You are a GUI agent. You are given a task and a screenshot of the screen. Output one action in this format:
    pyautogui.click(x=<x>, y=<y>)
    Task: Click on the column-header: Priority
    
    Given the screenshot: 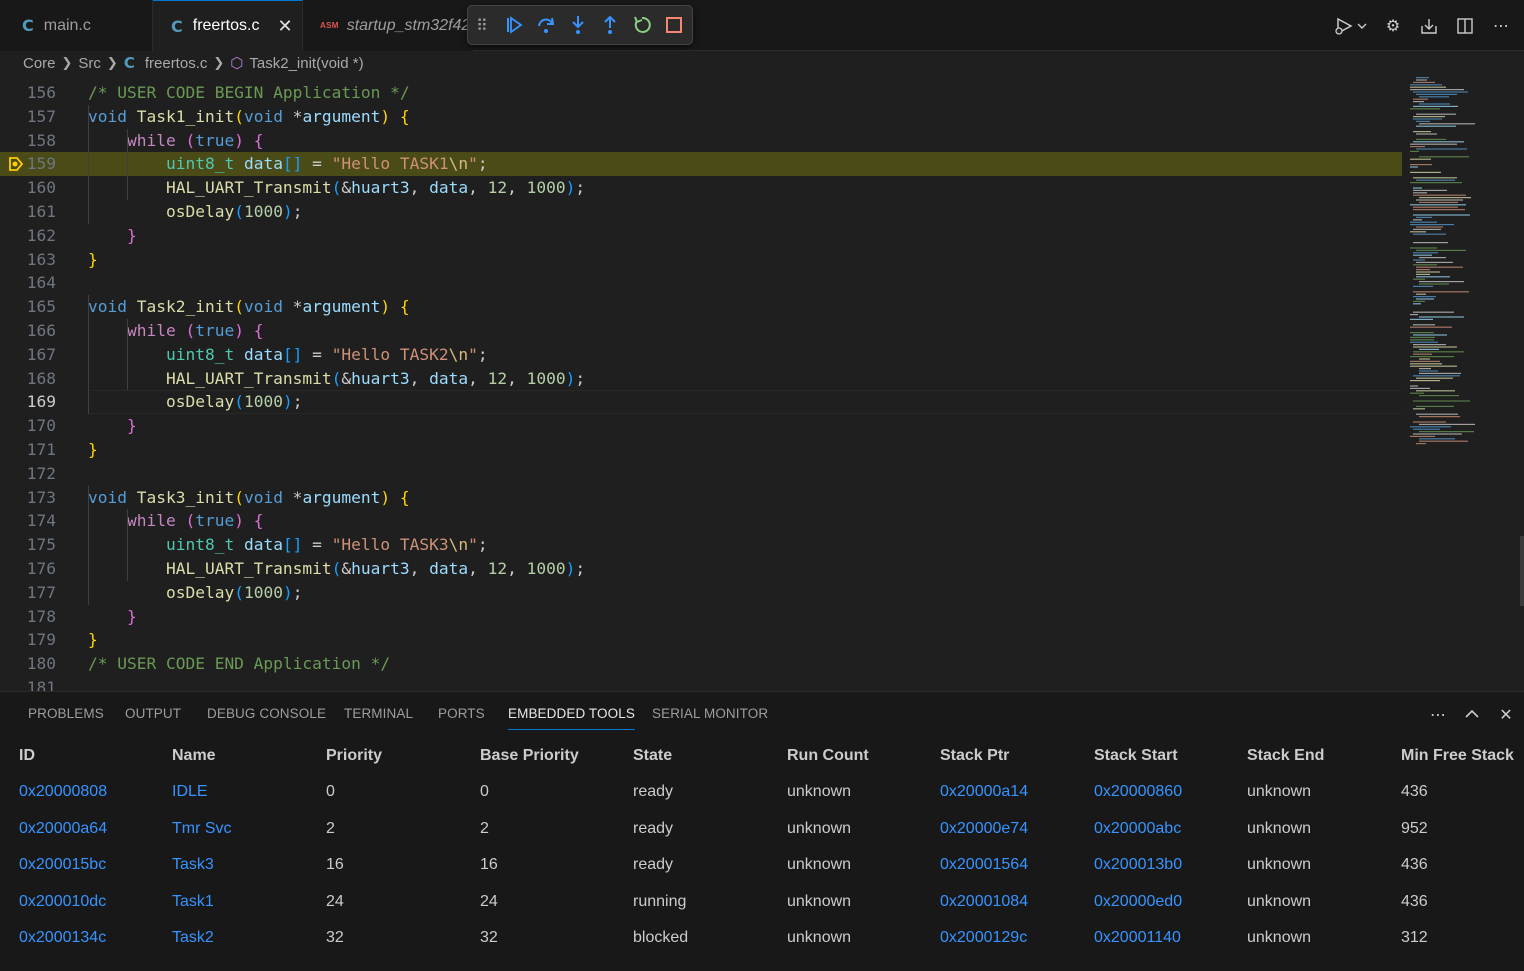 What is the action you would take?
    pyautogui.click(x=354, y=756)
    